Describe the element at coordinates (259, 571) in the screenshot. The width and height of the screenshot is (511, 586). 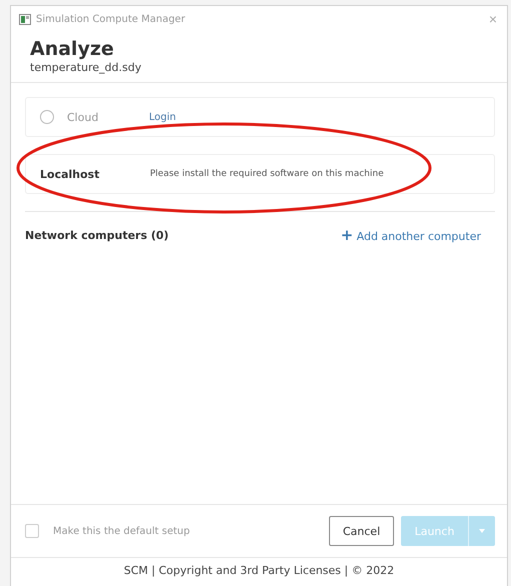
I see `copyright-text: SCM | Copyright and 3rd Party Licenses | © 2022` at that location.